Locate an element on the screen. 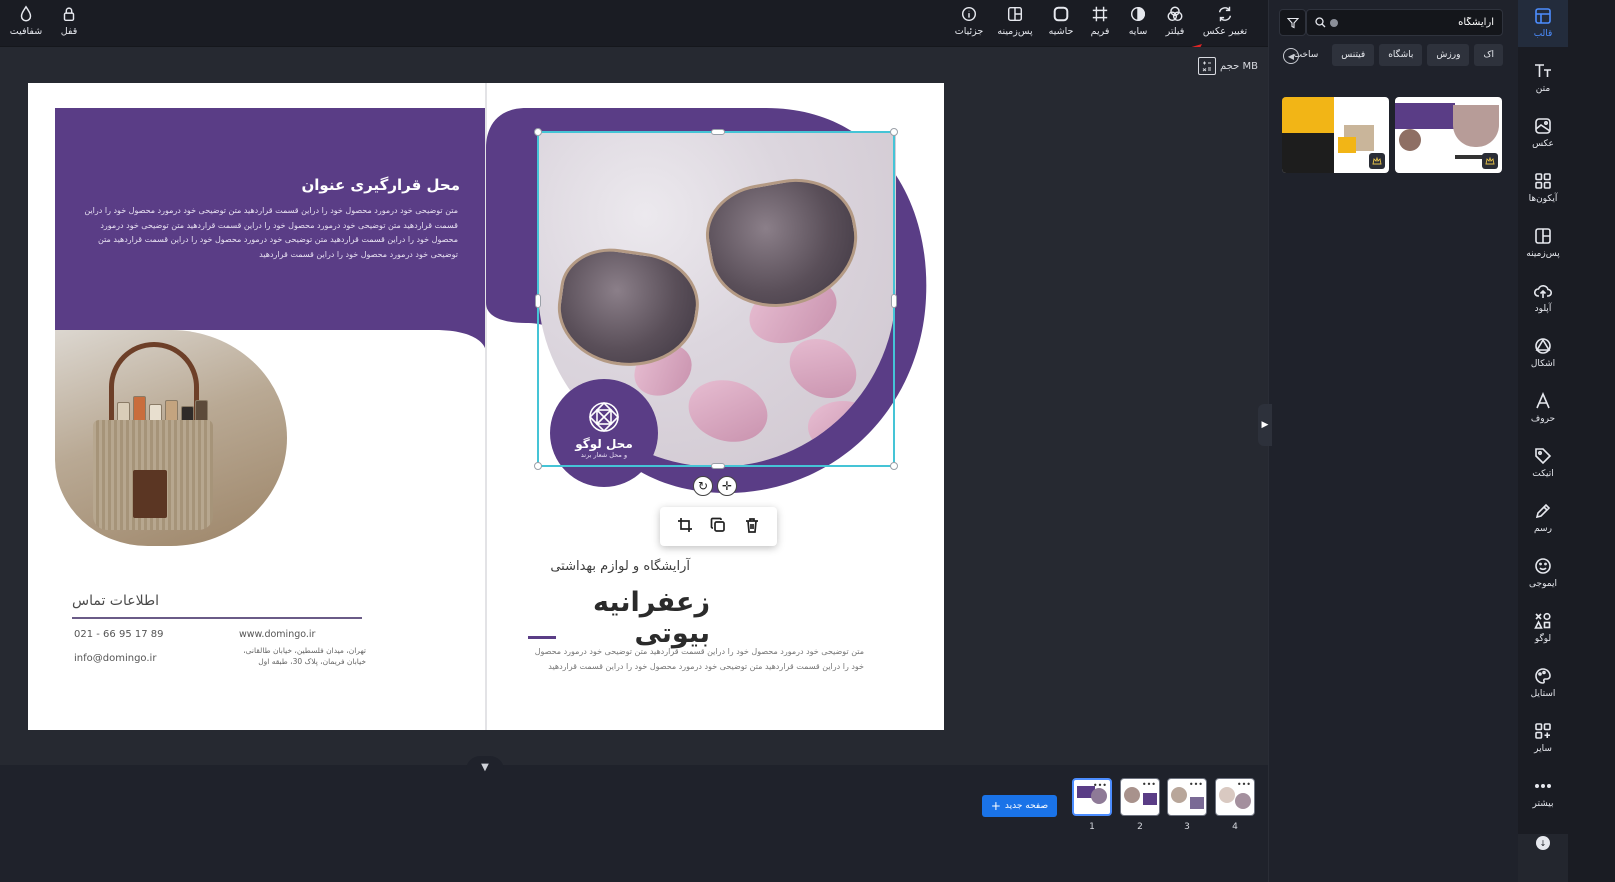 This screenshot has width=1615, height=882. details-label: جزئیات is located at coordinates (969, 31).